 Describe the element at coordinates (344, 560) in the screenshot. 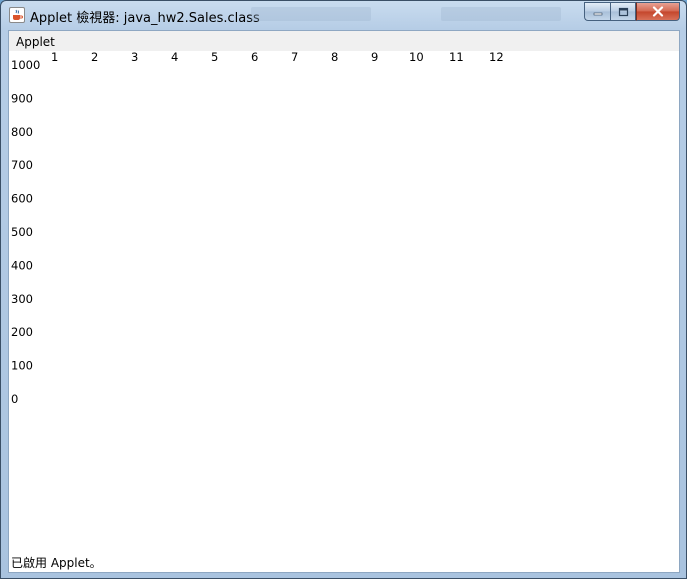

I see `status-bar: 已啟用 Applet。` at that location.